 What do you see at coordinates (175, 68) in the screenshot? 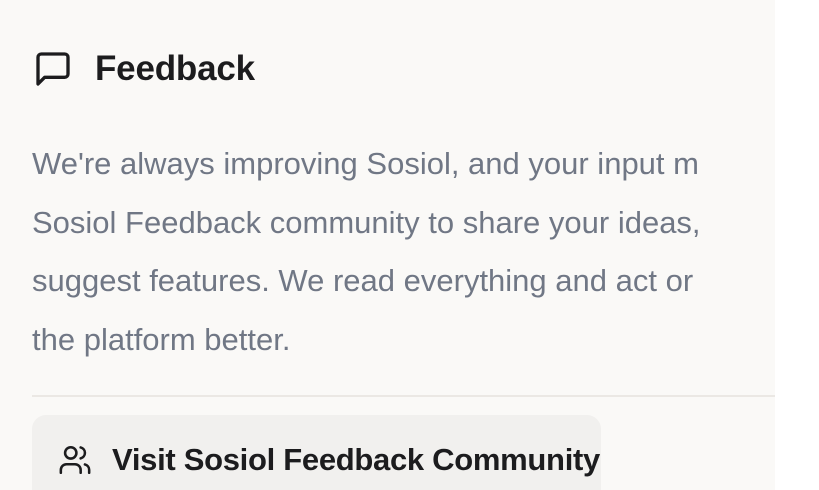
I see `section-title: Feedback` at bounding box center [175, 68].